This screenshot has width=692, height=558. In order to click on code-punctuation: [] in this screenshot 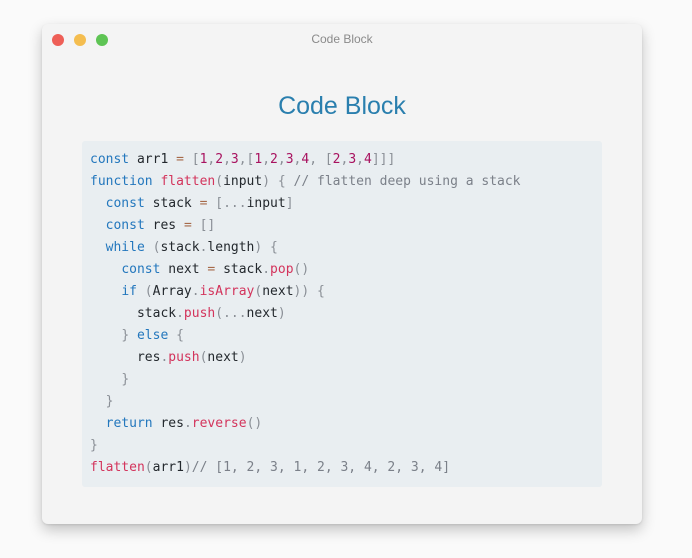, I will do `click(207, 225)`.